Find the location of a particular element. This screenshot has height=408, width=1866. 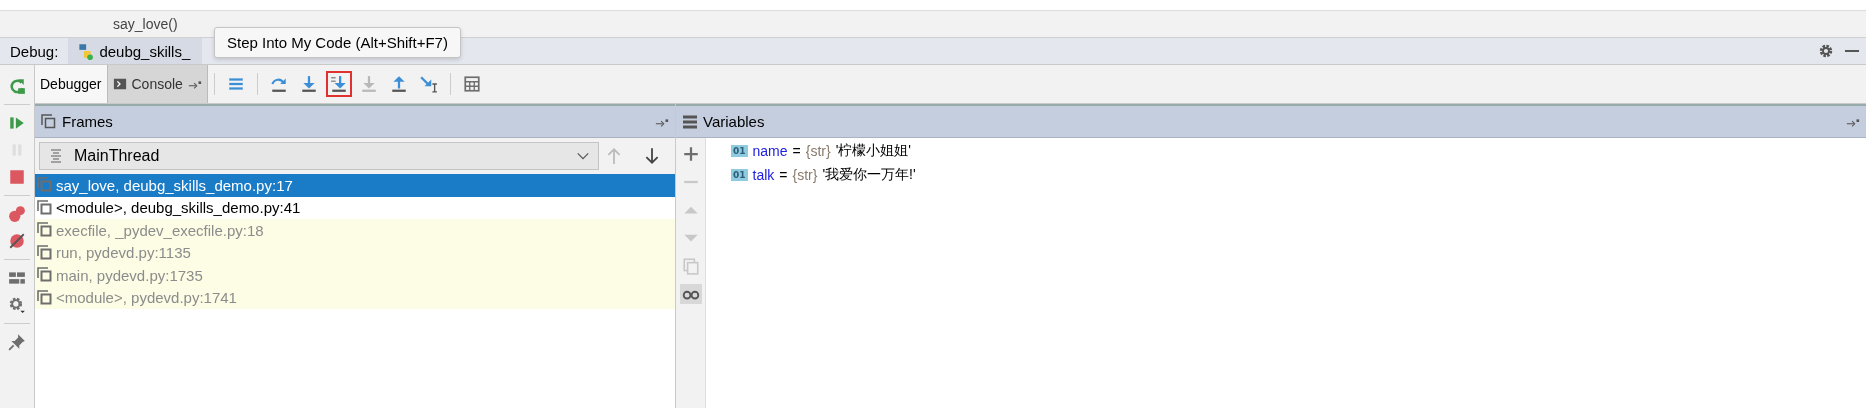

session-tab: deubg_skills_ is located at coordinates (135, 51).